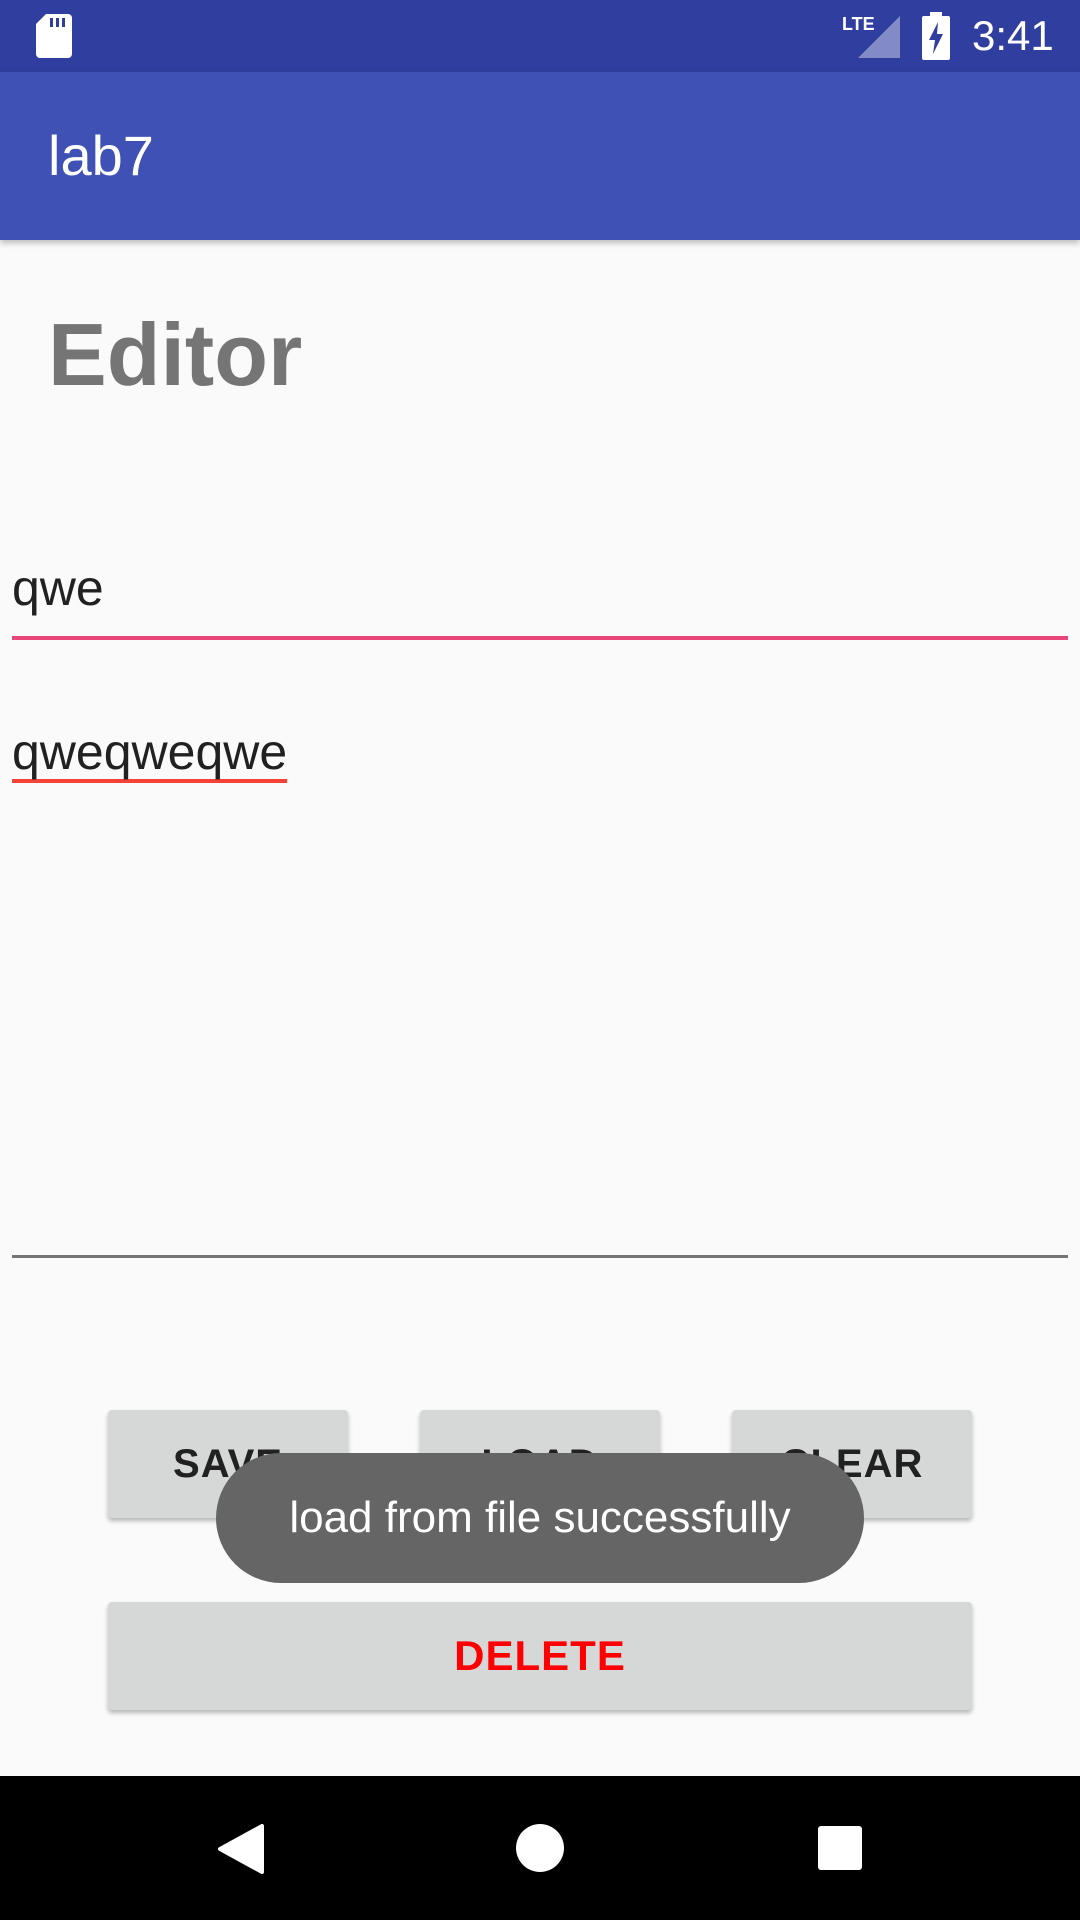 This screenshot has height=1920, width=1080. What do you see at coordinates (540, 156) in the screenshot?
I see `app-bar: lab7` at bounding box center [540, 156].